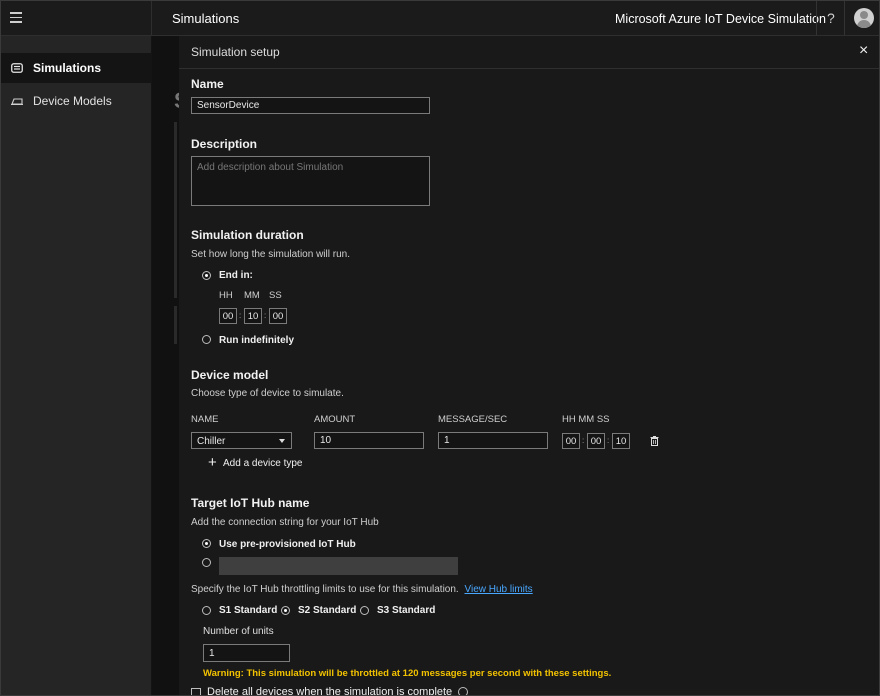  What do you see at coordinates (571, 441) in the screenshot?
I see `interval-hours-input` at bounding box center [571, 441].